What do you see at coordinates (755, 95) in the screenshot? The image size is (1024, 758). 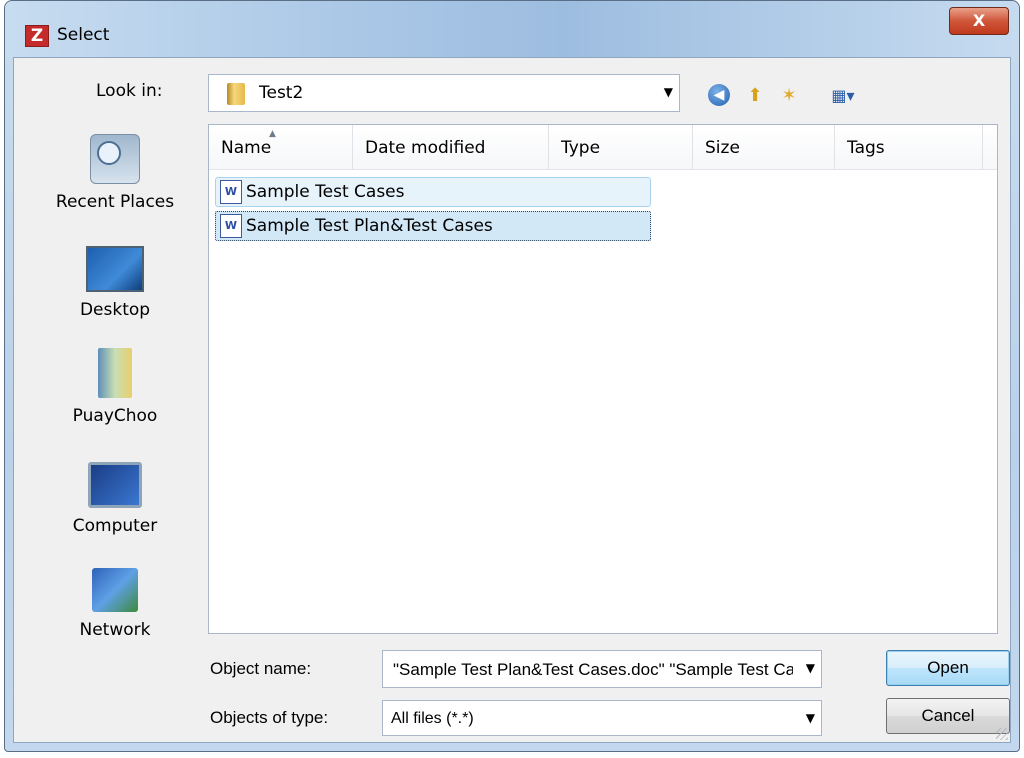 I see `up-folder-icon: ⬆` at bounding box center [755, 95].